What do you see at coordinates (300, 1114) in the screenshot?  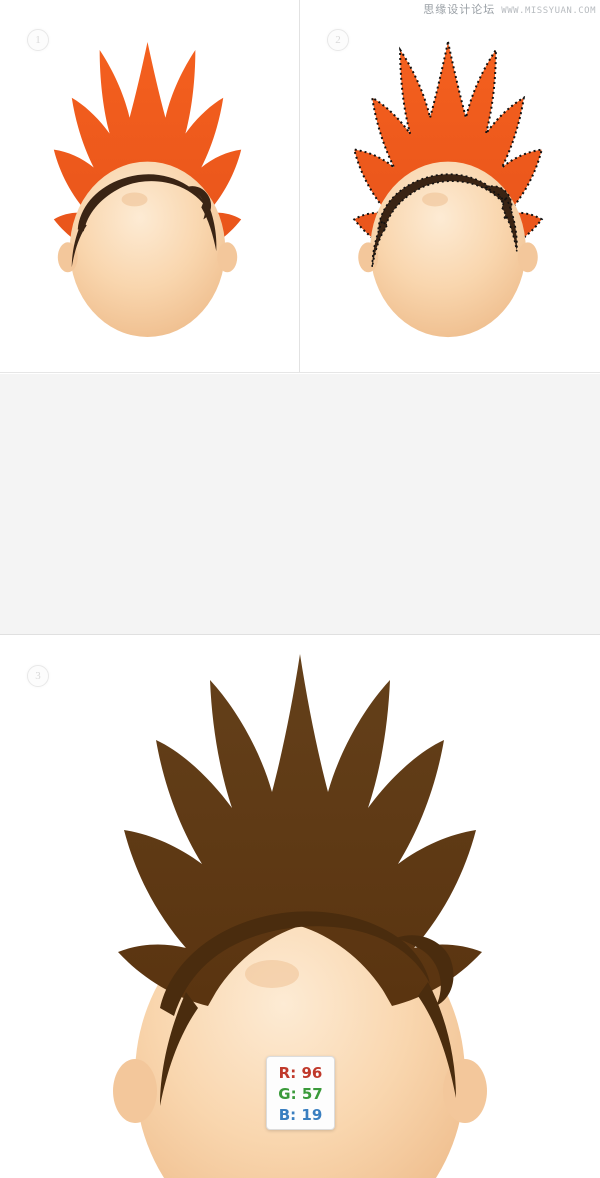 I see `rgb-blue-value: B: 19` at bounding box center [300, 1114].